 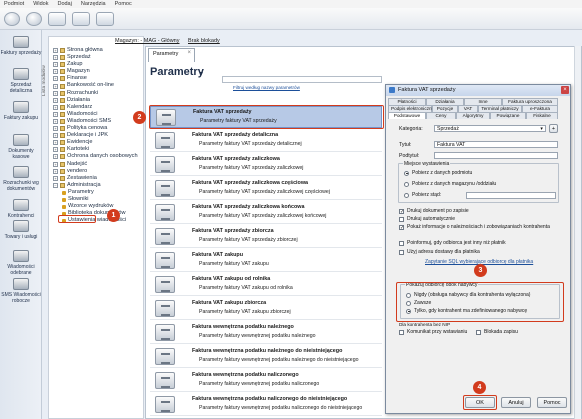 I want to click on help-button: Pomoc, so click(x=552, y=402).